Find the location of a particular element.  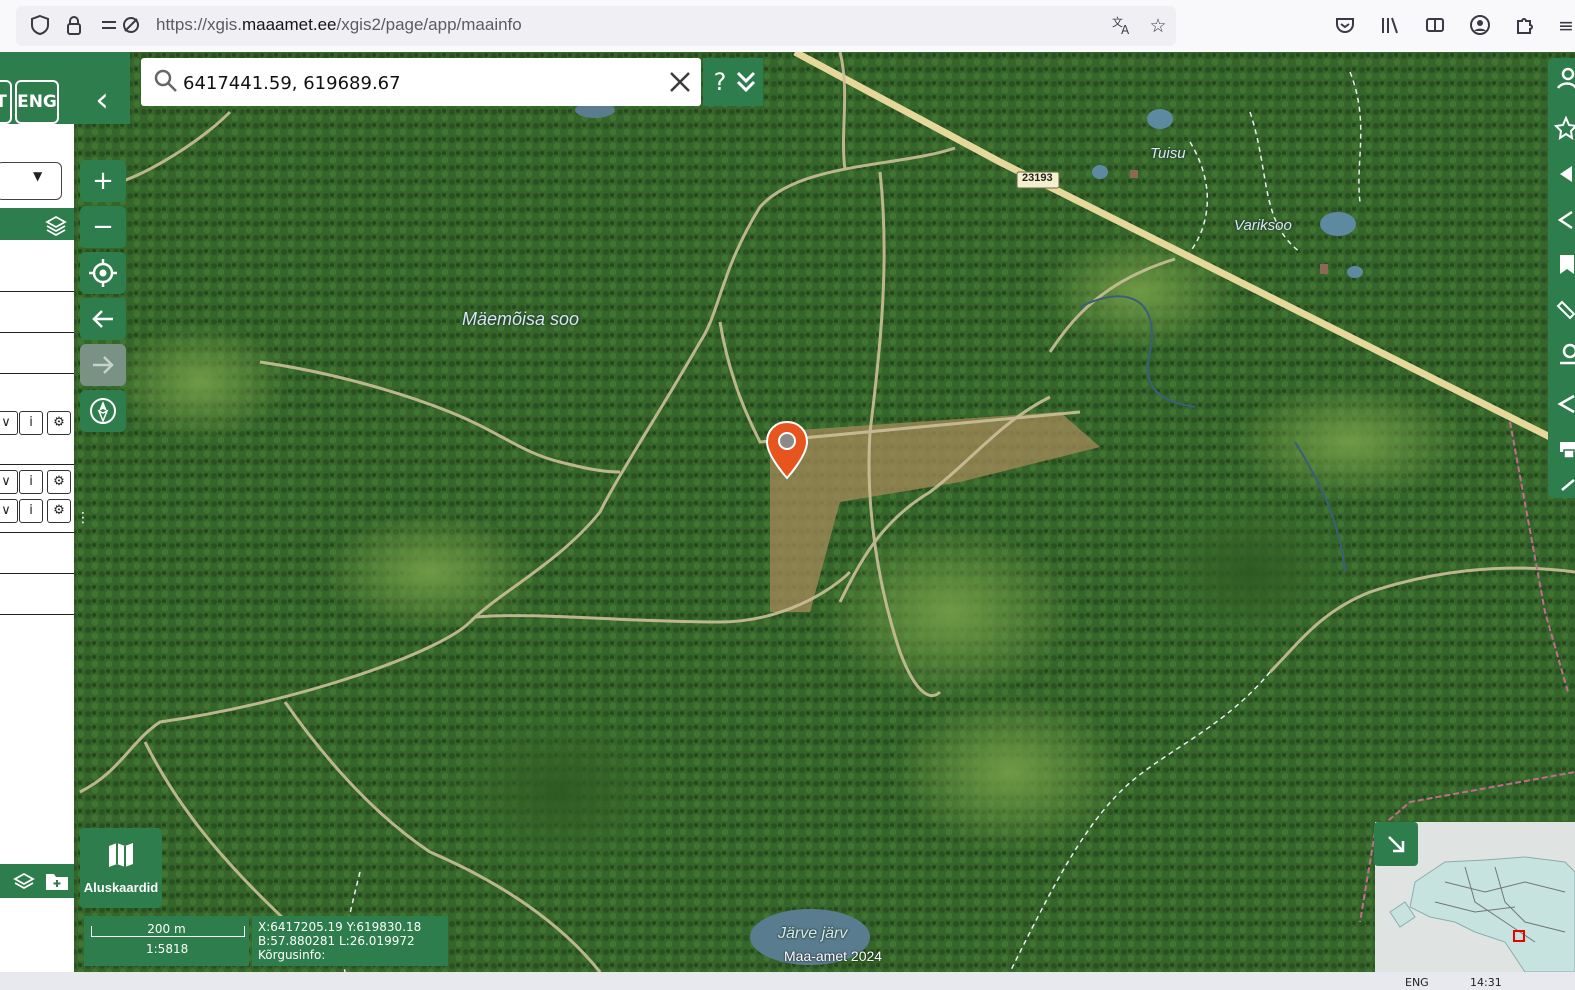

coord-bl: B:57.880281 L:26.019972 is located at coordinates (336, 941).